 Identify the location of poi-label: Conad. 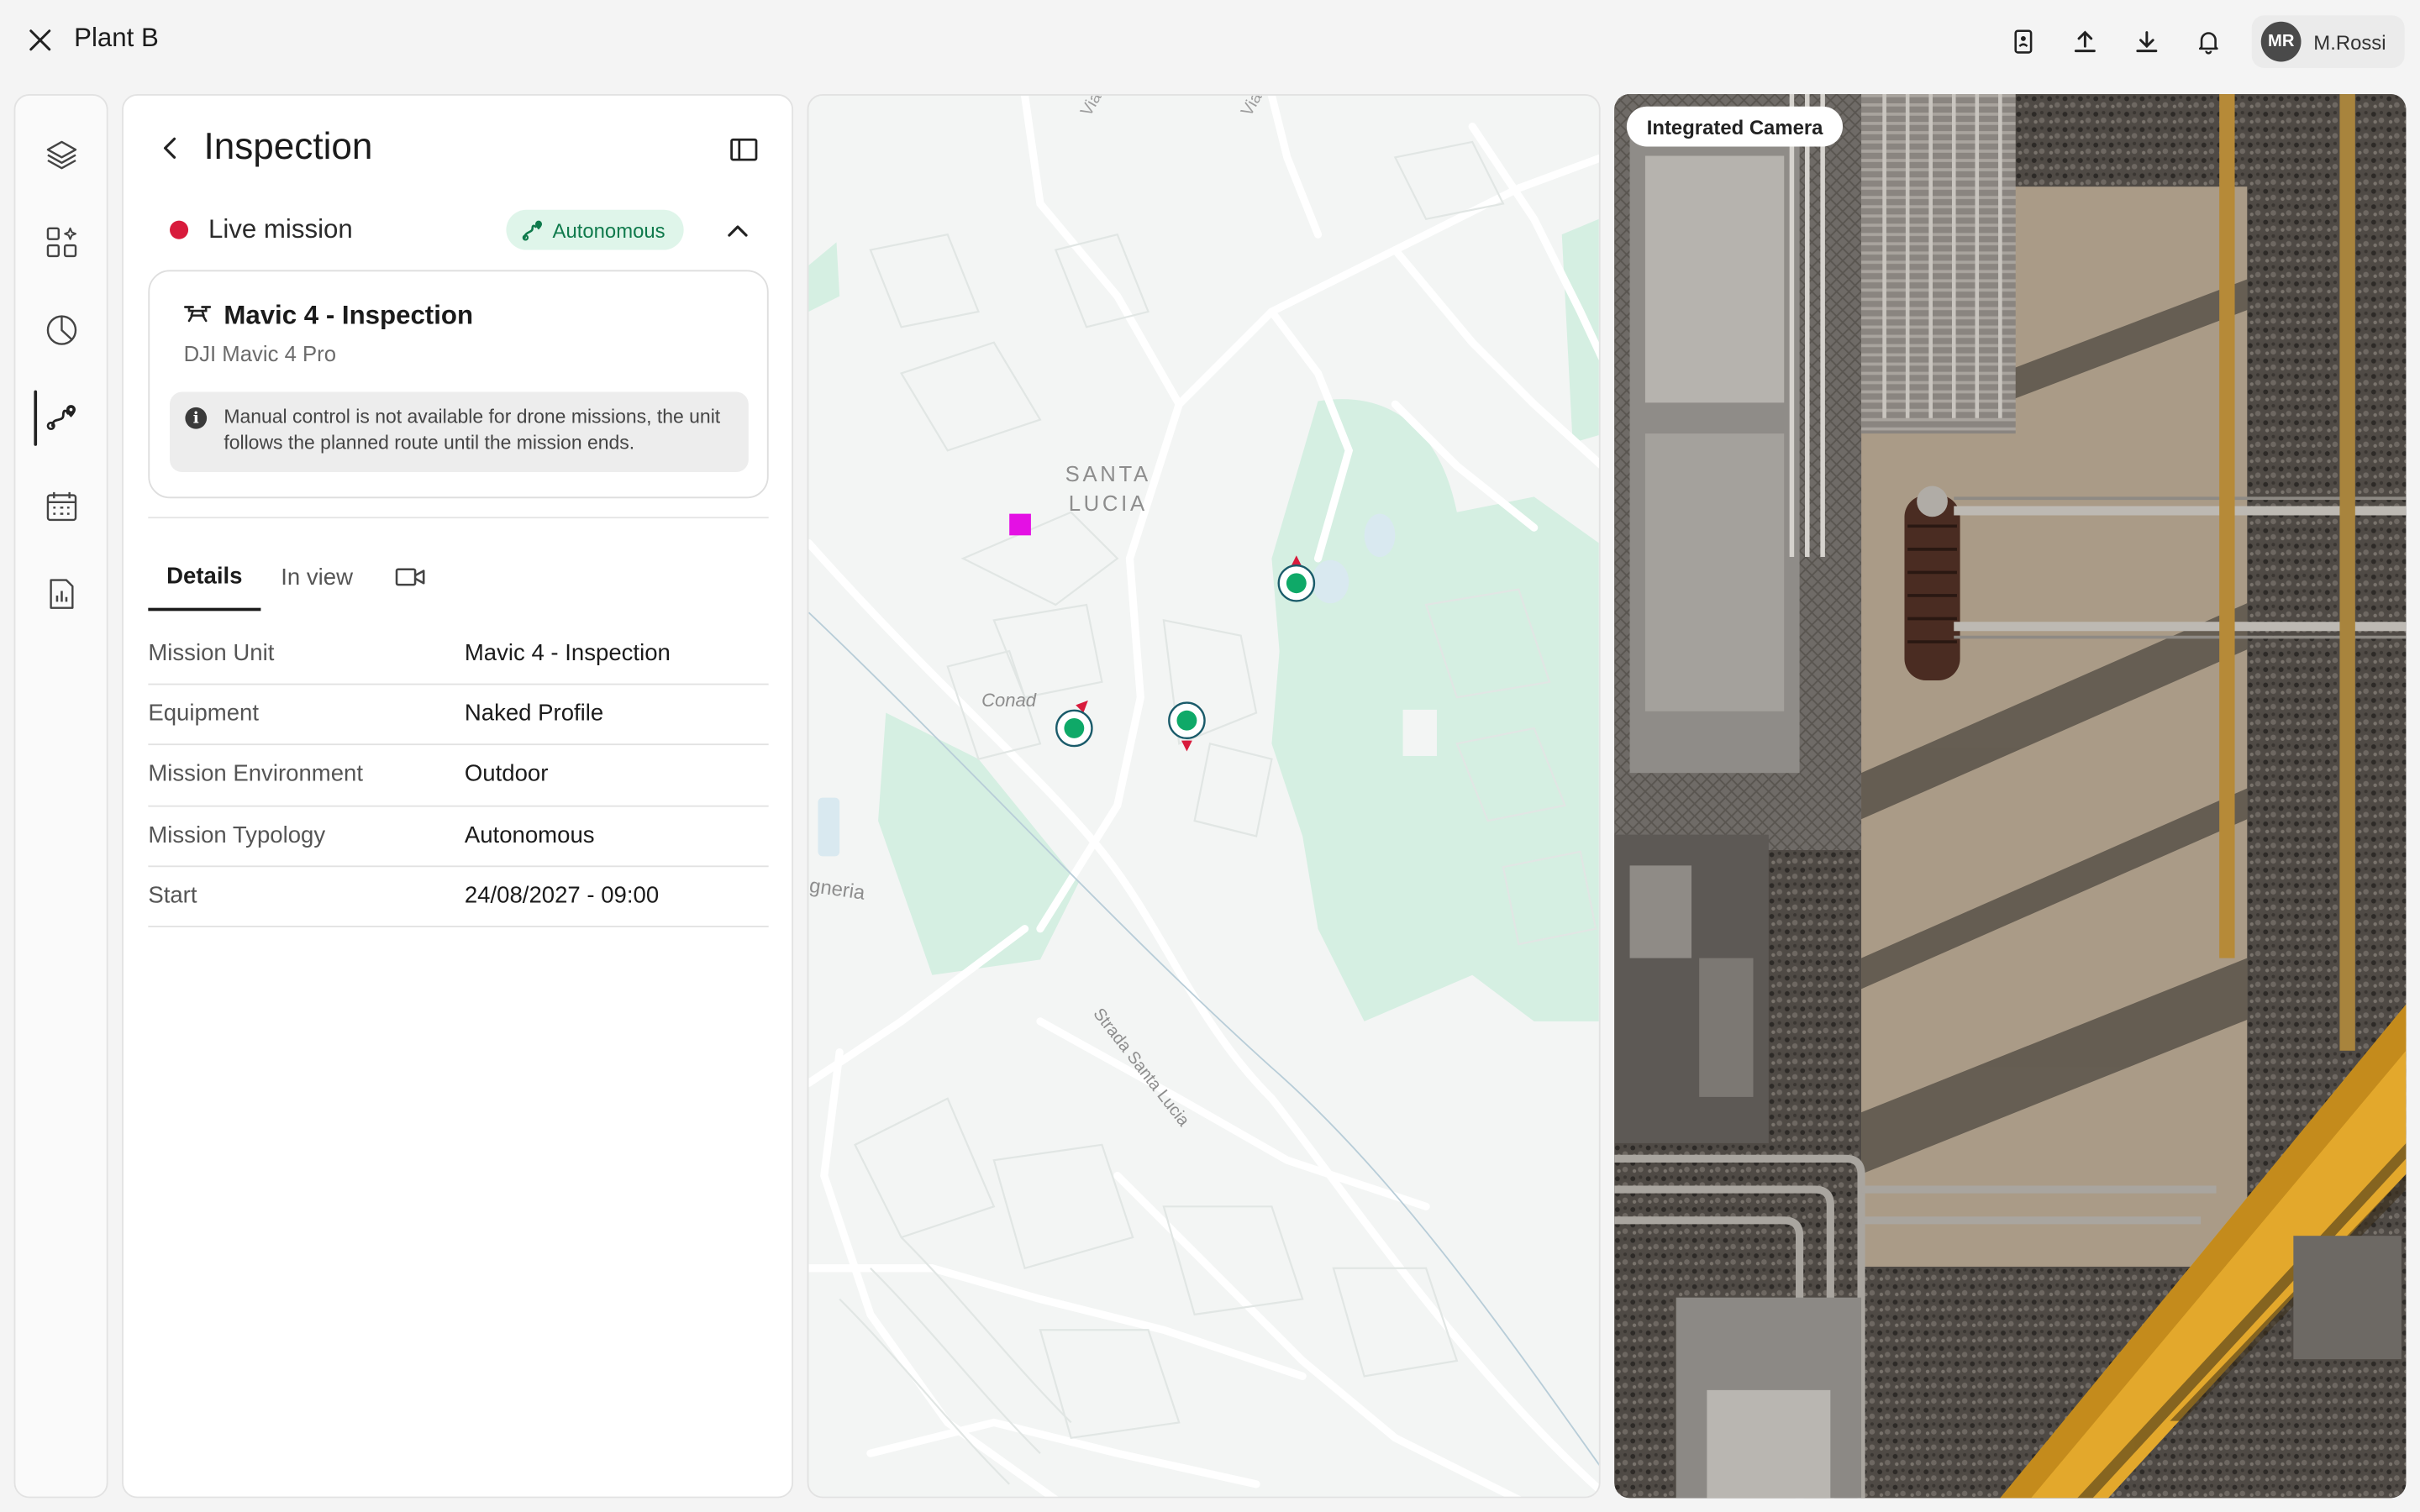
(1009, 700).